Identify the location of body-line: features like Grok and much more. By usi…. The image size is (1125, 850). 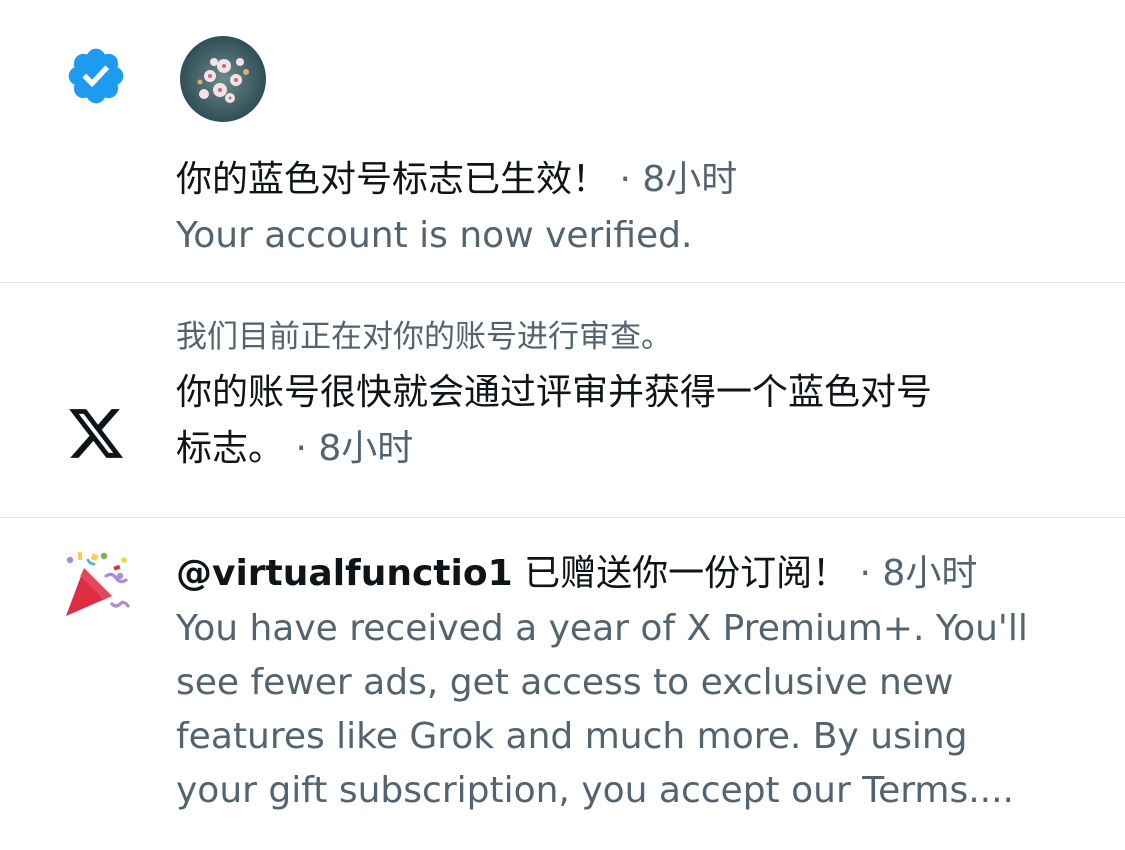
(572, 736).